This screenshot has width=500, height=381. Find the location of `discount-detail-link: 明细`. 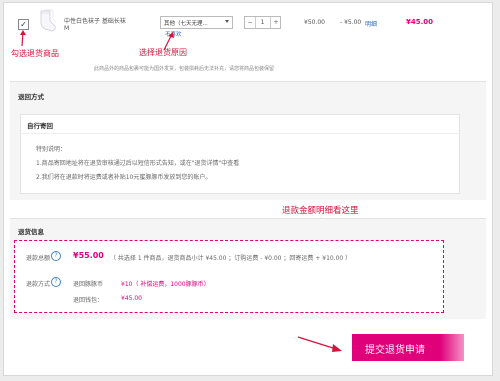

discount-detail-link: 明细 is located at coordinates (371, 23).